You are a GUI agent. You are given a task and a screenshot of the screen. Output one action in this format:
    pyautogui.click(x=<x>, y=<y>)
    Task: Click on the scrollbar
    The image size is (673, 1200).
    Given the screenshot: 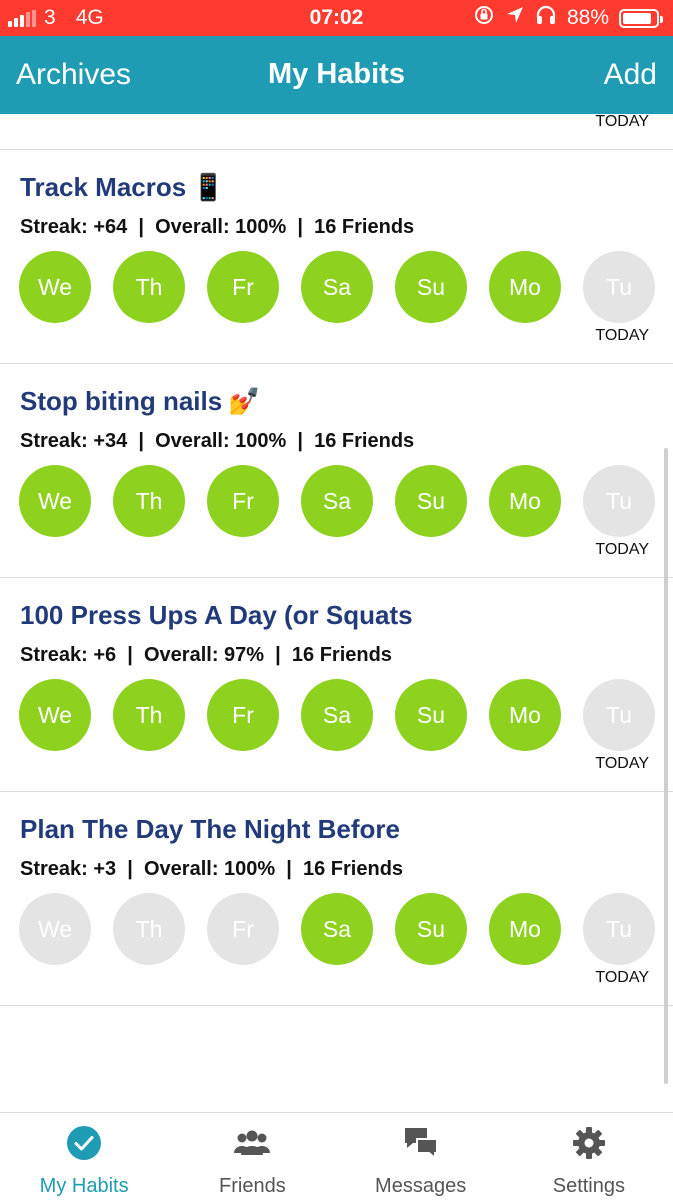 What is the action you would take?
    pyautogui.click(x=666, y=766)
    